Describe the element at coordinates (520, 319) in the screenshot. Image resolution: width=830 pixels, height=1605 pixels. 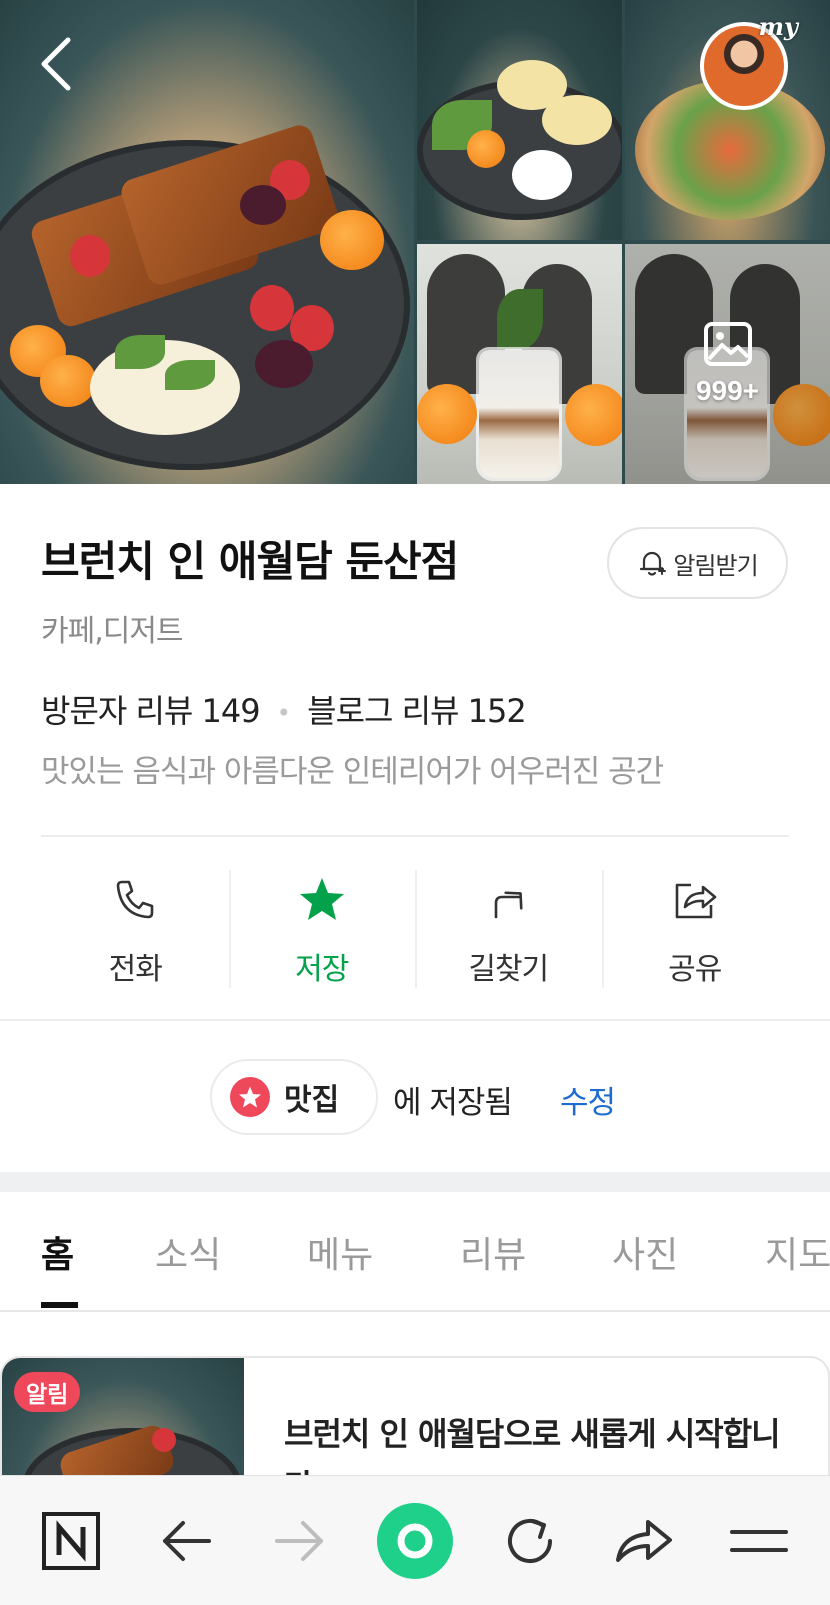
I see `plant-shape` at that location.